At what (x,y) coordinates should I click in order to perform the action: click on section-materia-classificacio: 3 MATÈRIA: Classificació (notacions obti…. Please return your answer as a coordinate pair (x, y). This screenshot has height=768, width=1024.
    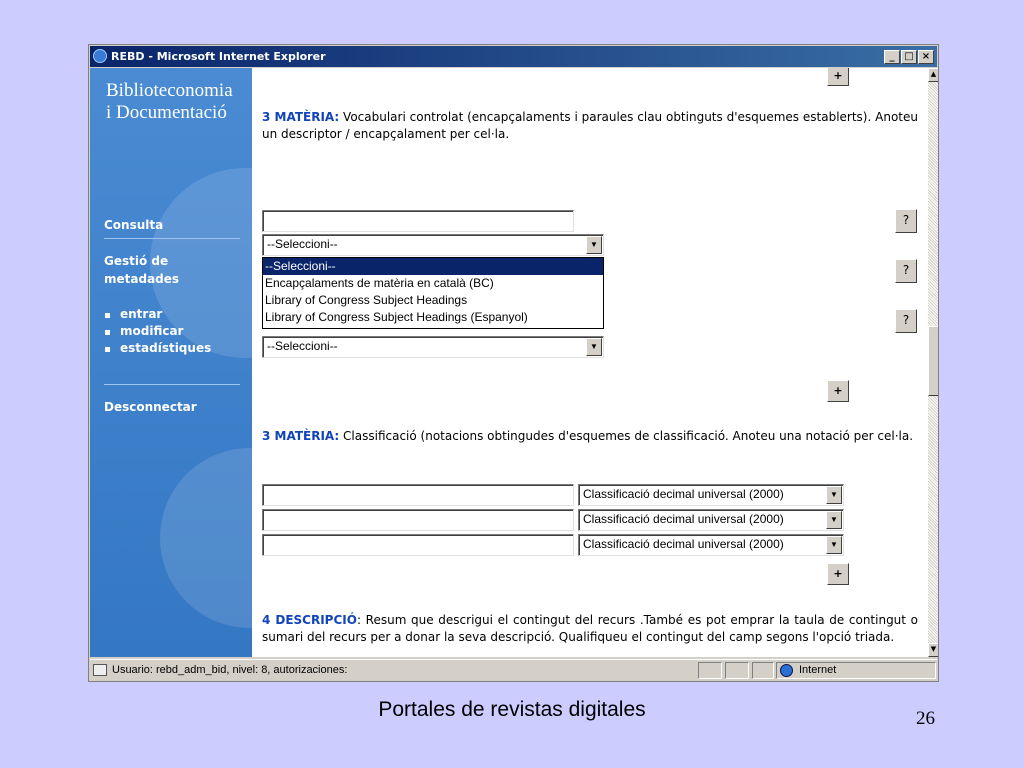
    Looking at the image, I should click on (590, 436).